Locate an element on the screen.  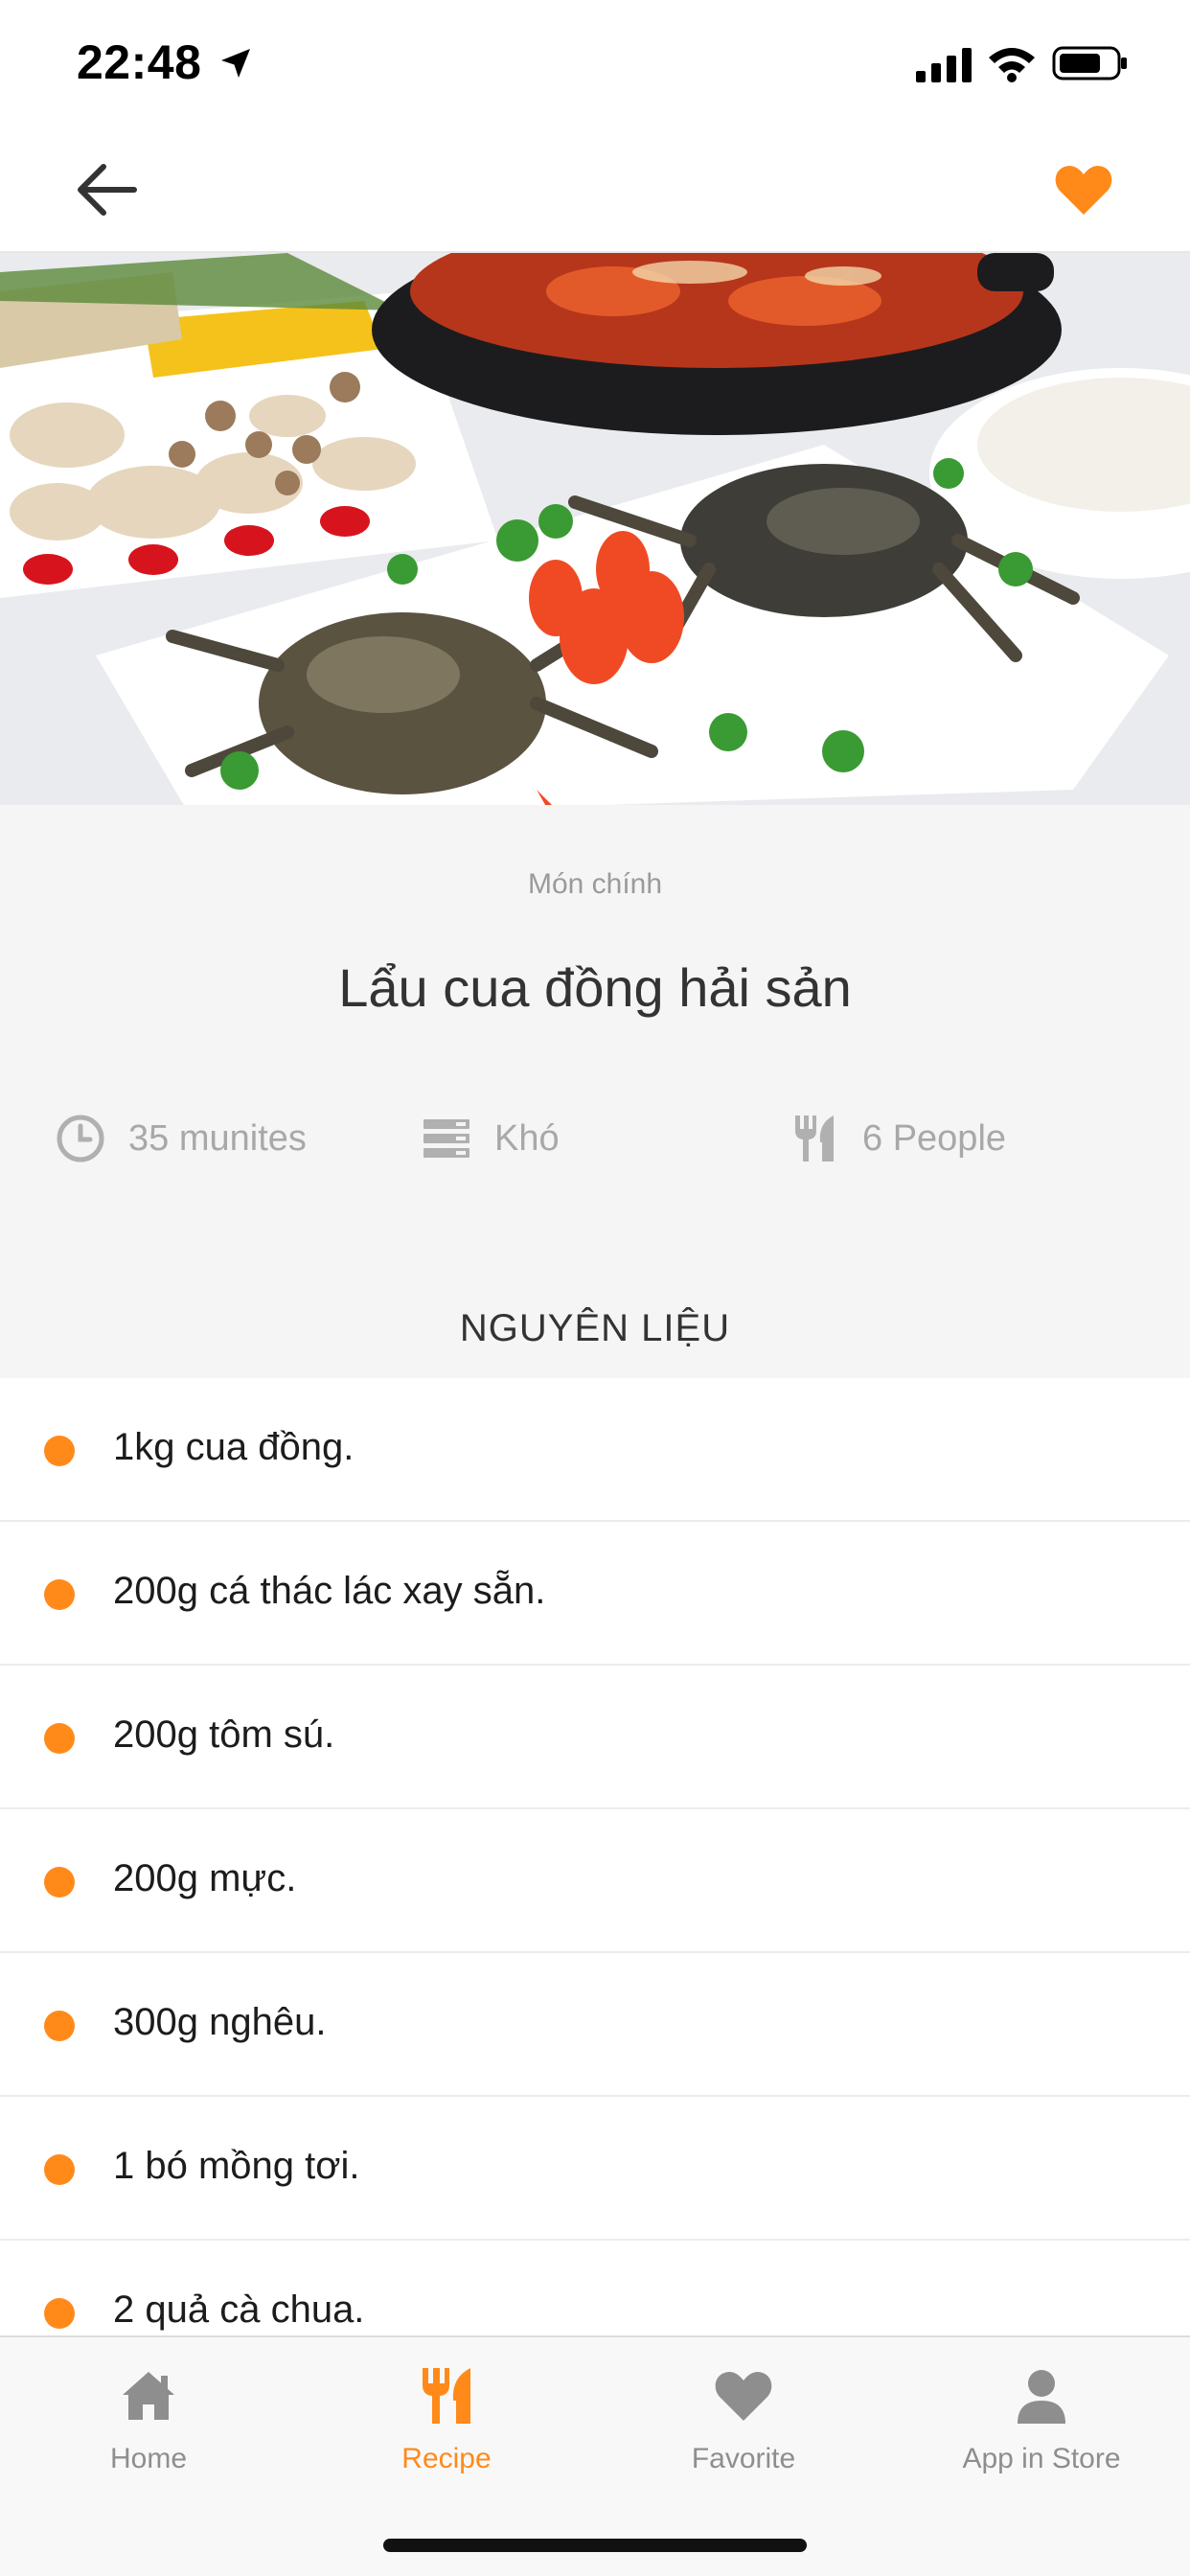
meta-difficulty: Khó is located at coordinates (491, 1138).